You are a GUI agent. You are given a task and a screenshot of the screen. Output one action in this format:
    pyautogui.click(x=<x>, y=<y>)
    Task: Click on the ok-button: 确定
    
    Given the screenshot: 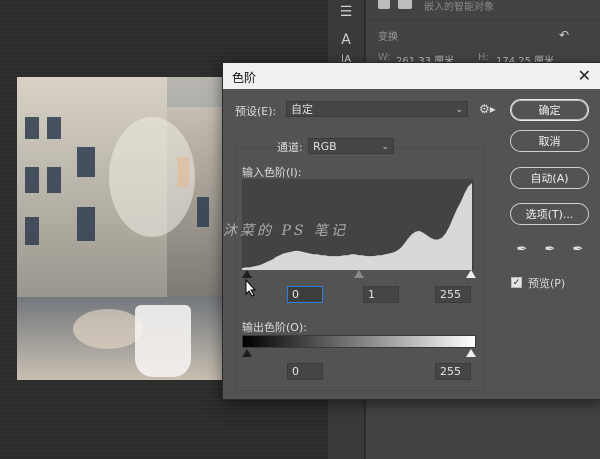 What is the action you would take?
    pyautogui.click(x=549, y=110)
    